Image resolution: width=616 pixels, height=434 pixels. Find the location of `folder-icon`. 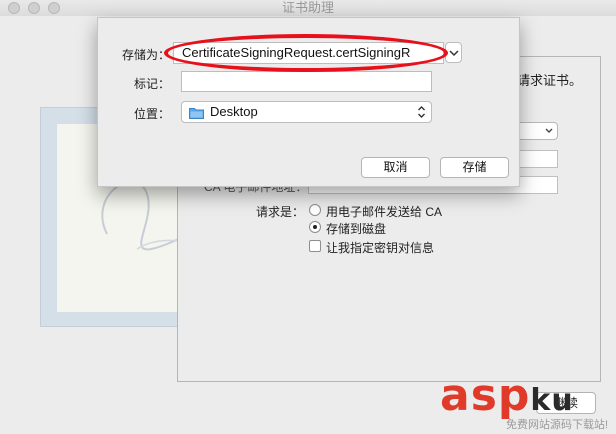

folder-icon is located at coordinates (196, 113).